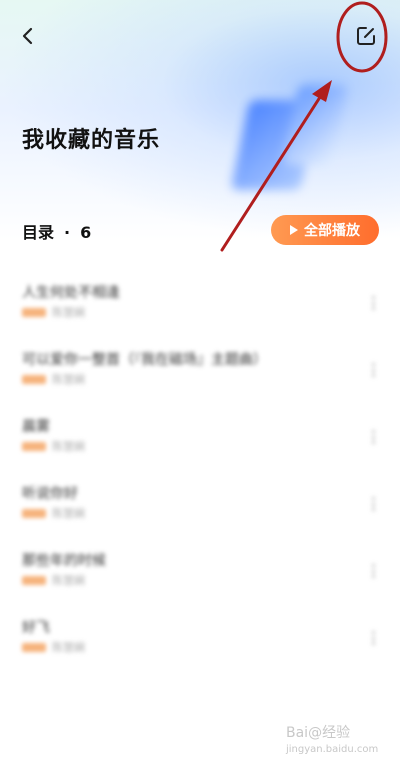 The height and width of the screenshot is (770, 400). What do you see at coordinates (91, 140) in the screenshot?
I see `page-title: 我收藏的音乐` at bounding box center [91, 140].